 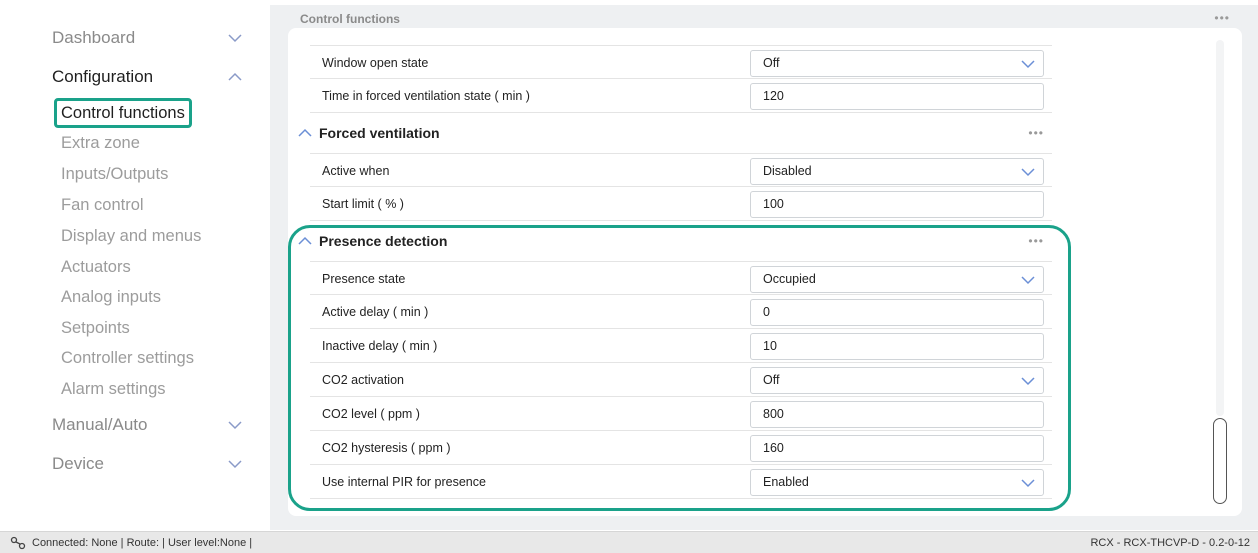 What do you see at coordinates (350, 19) in the screenshot?
I see `panel-title: Control functions` at bounding box center [350, 19].